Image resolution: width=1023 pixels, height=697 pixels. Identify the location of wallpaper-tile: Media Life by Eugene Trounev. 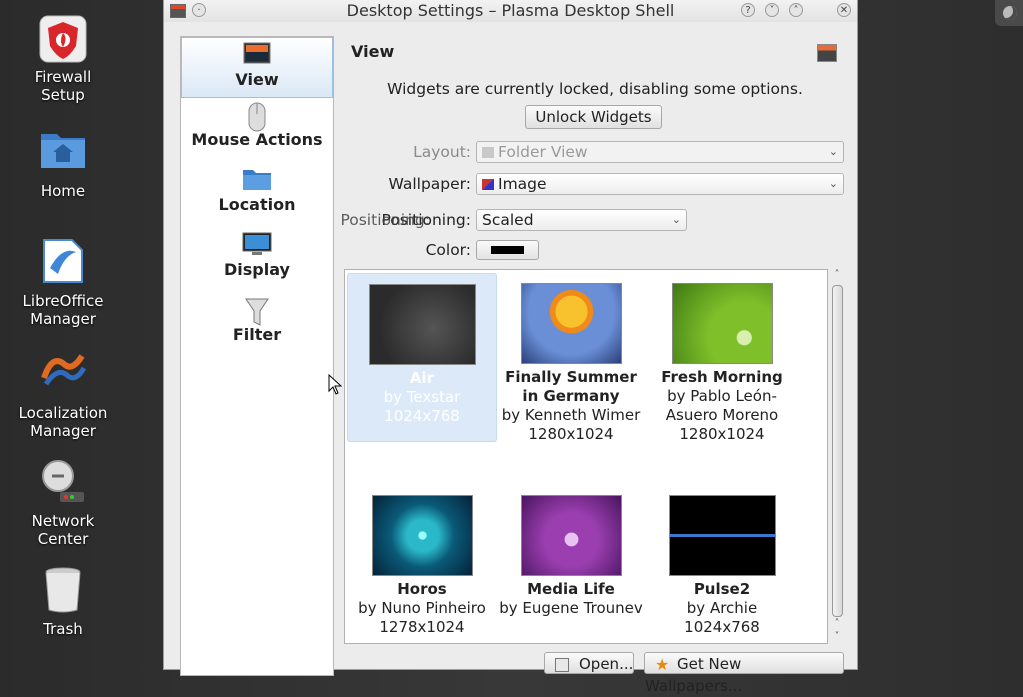
(571, 551).